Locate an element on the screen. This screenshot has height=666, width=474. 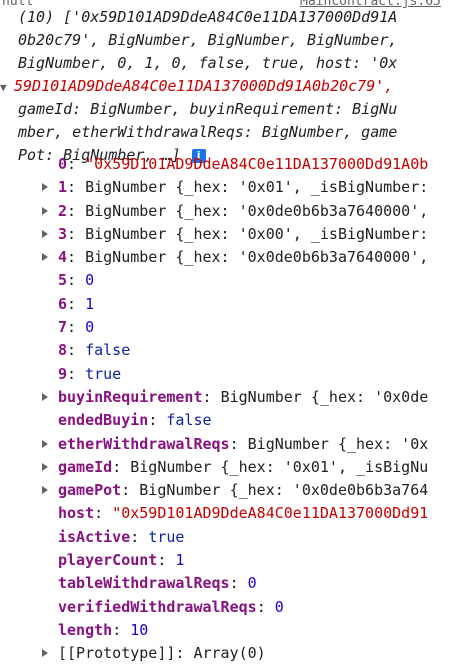
property-value: Array(0) is located at coordinates (229, 653).